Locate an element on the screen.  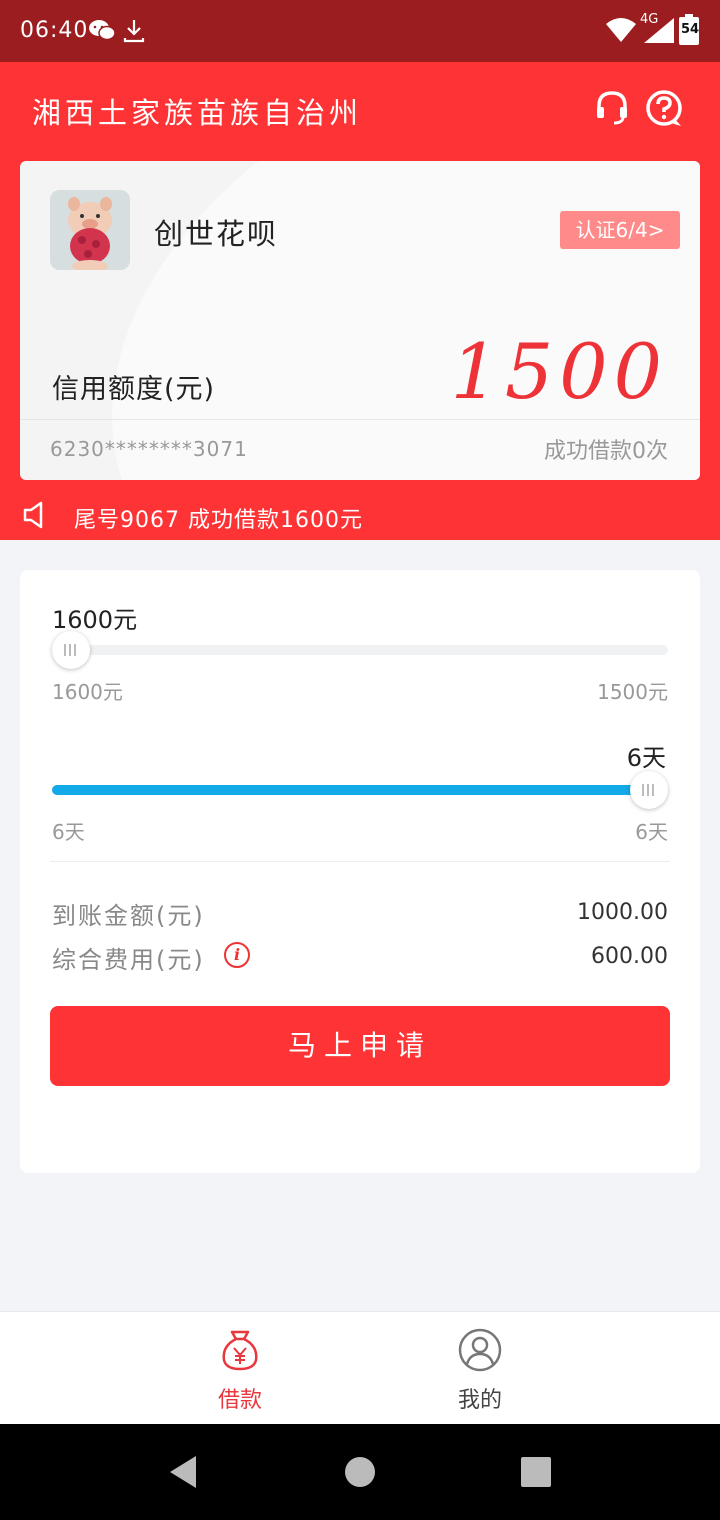
headset-icon is located at coordinates (612, 108).